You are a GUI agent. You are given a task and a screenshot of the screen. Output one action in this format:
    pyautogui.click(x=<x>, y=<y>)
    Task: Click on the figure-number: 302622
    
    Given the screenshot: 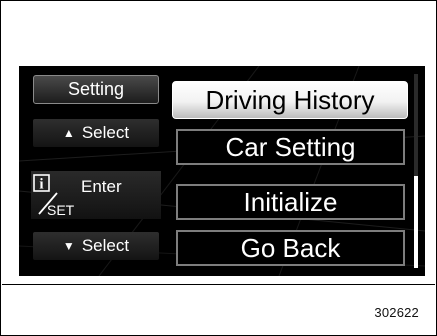 What is the action you would take?
    pyautogui.click(x=396, y=312)
    